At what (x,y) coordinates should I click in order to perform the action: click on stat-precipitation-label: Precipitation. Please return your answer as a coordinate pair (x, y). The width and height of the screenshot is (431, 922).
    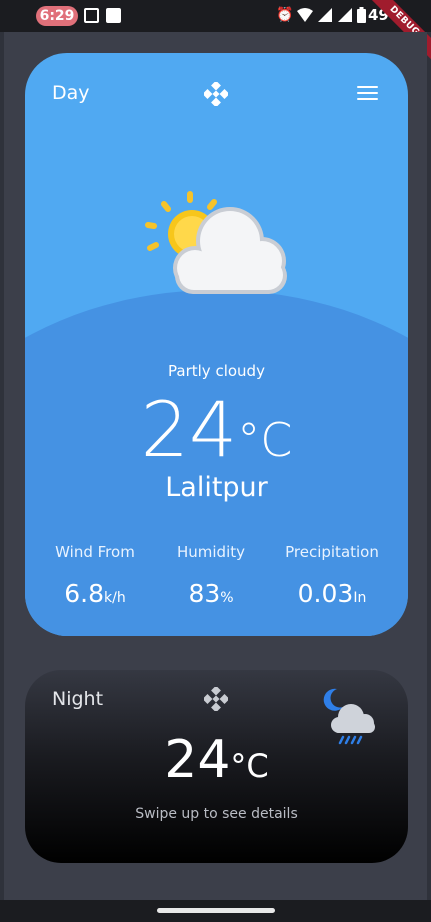
    Looking at the image, I should click on (332, 552).